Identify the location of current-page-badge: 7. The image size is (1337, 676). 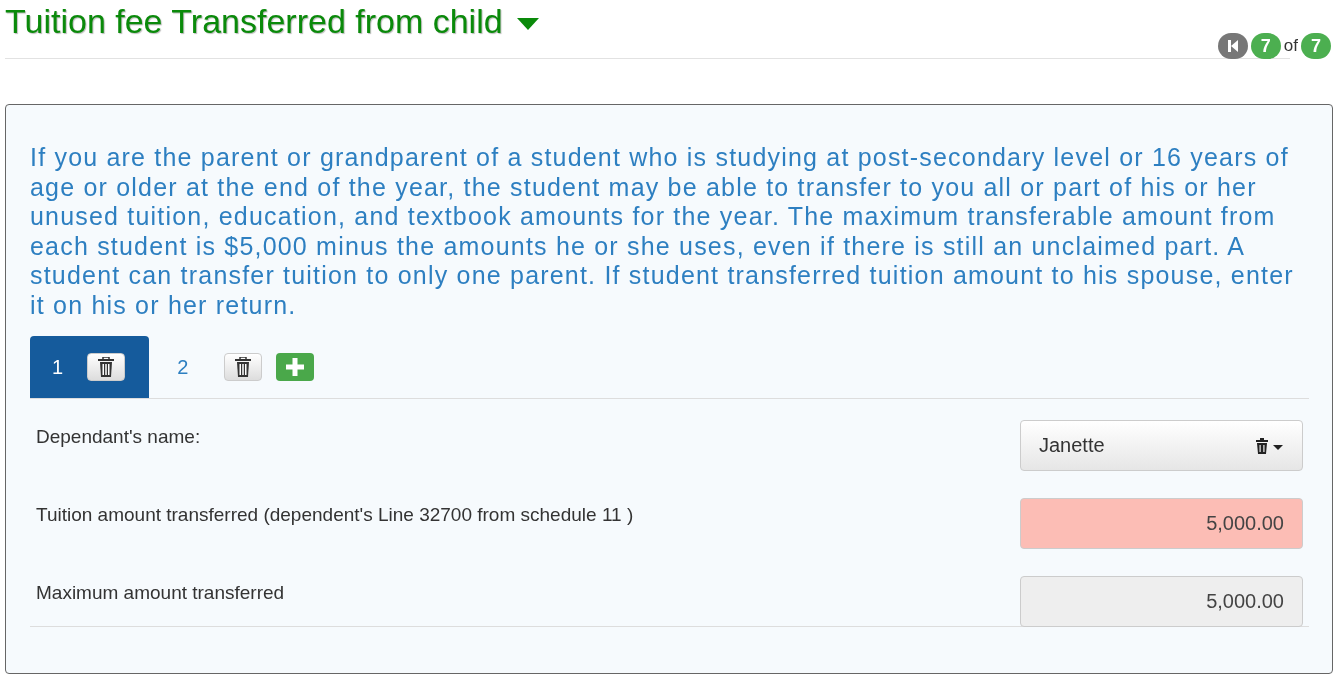
(1265, 46).